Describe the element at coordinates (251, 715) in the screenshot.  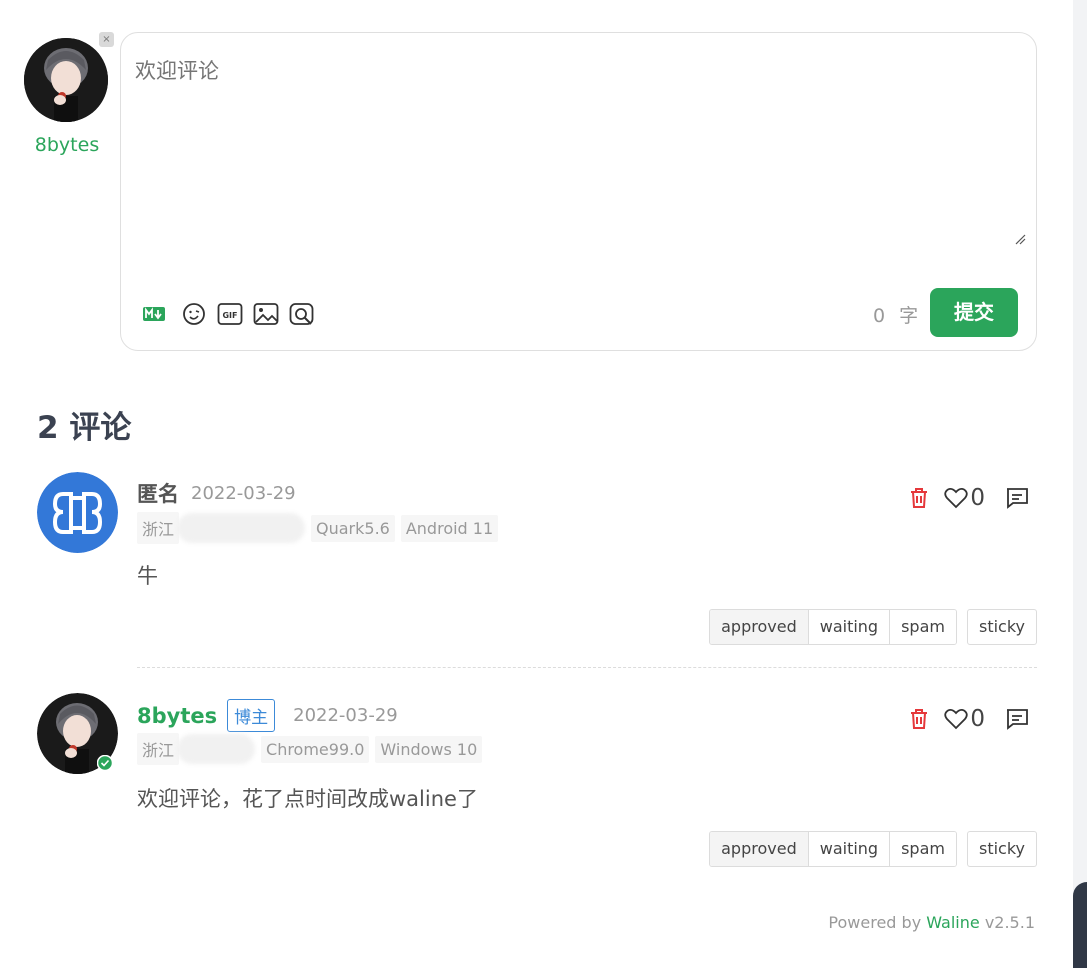
I see `admin-badge: 博主` at that location.